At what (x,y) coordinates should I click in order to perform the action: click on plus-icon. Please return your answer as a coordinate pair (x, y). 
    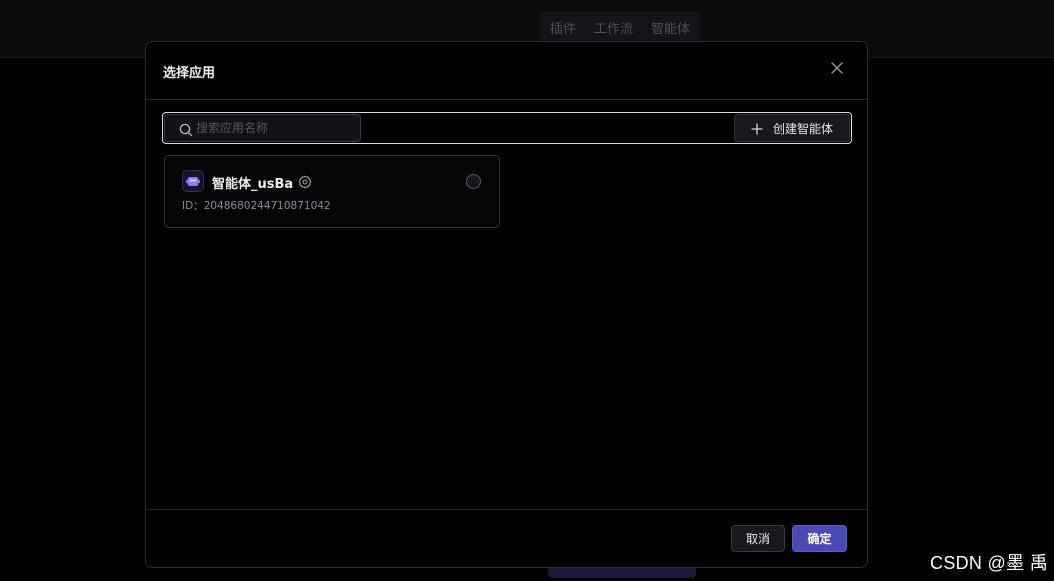
    Looking at the image, I should click on (757, 128).